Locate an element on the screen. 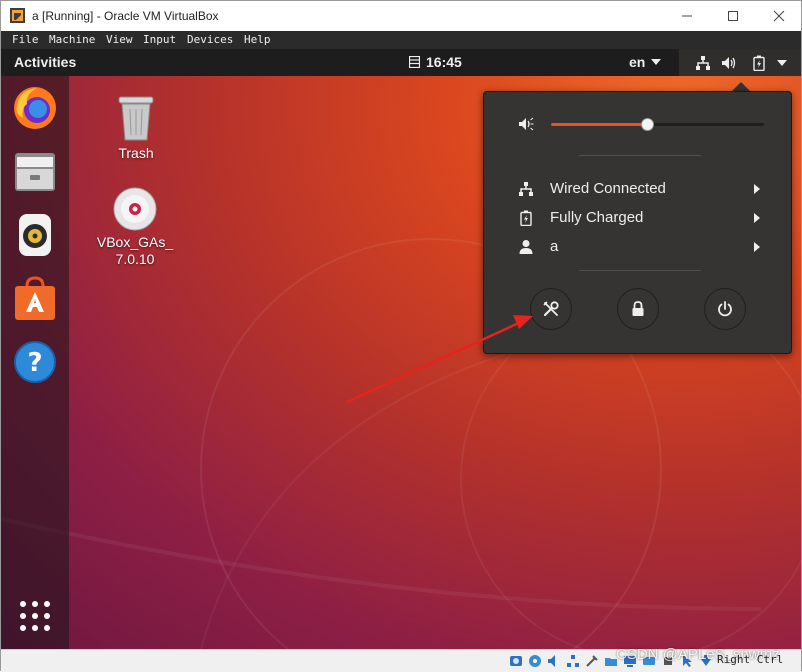  menu-file: File is located at coordinates (25, 39).